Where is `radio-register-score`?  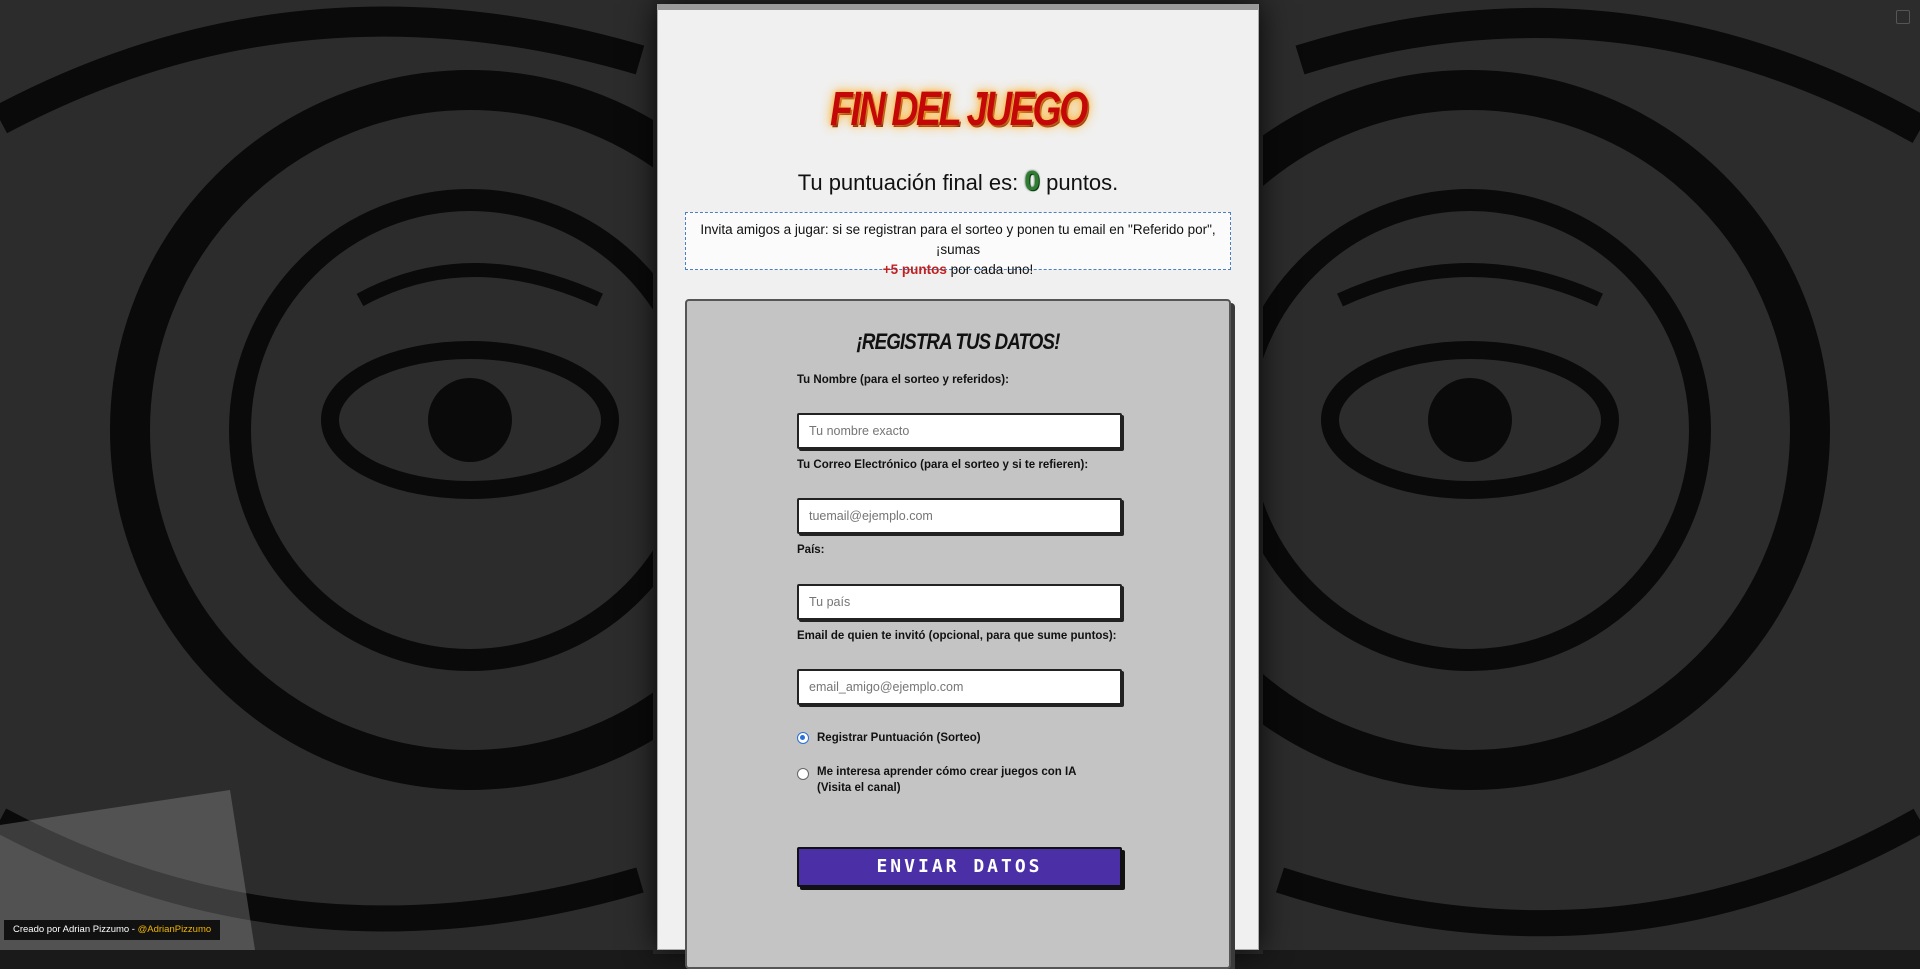 radio-register-score is located at coordinates (803, 738).